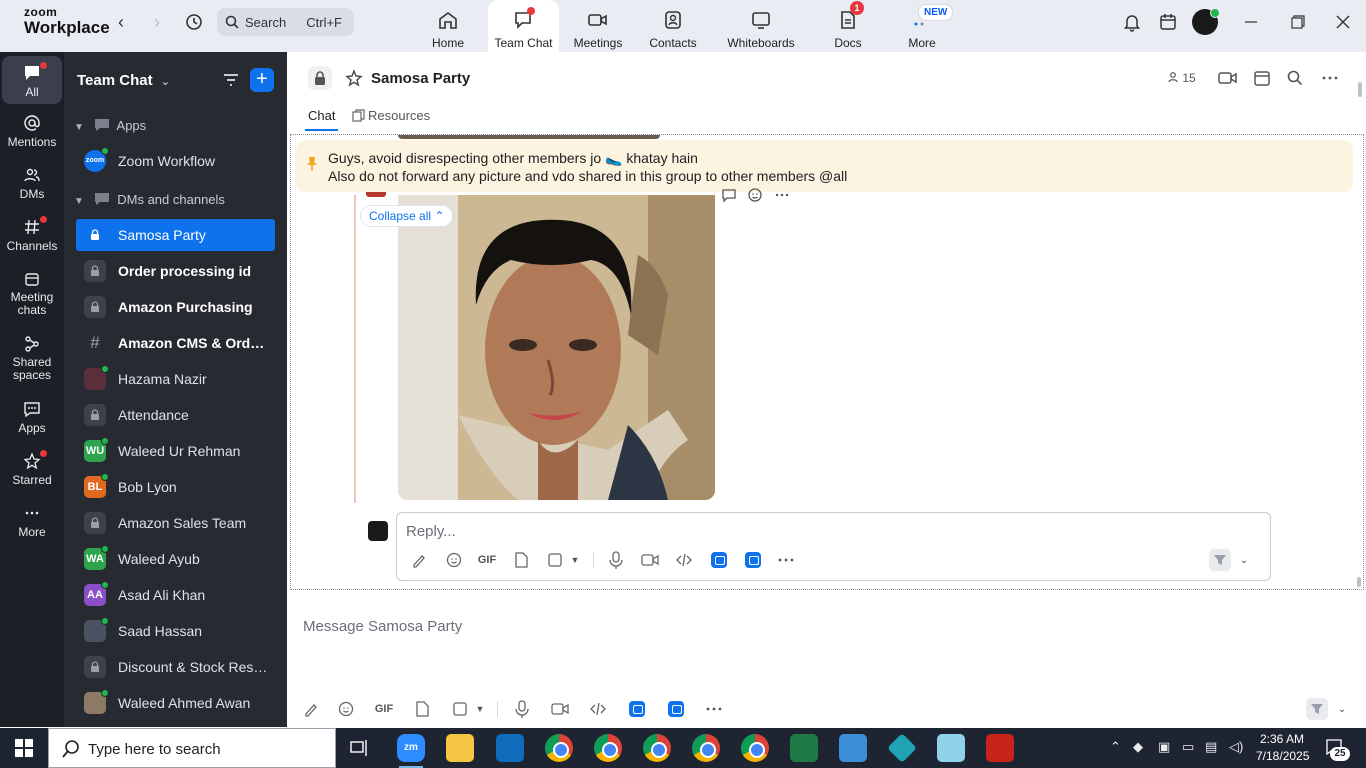 The height and width of the screenshot is (768, 1366). I want to click on taskbar-search: Type here to search, so click(192, 748).